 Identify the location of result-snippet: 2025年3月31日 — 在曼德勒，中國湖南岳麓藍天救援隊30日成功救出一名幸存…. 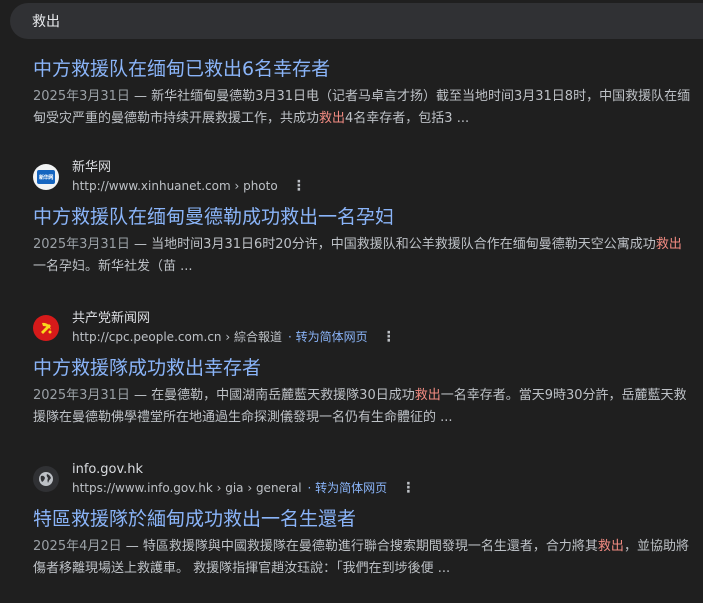
(360, 406).